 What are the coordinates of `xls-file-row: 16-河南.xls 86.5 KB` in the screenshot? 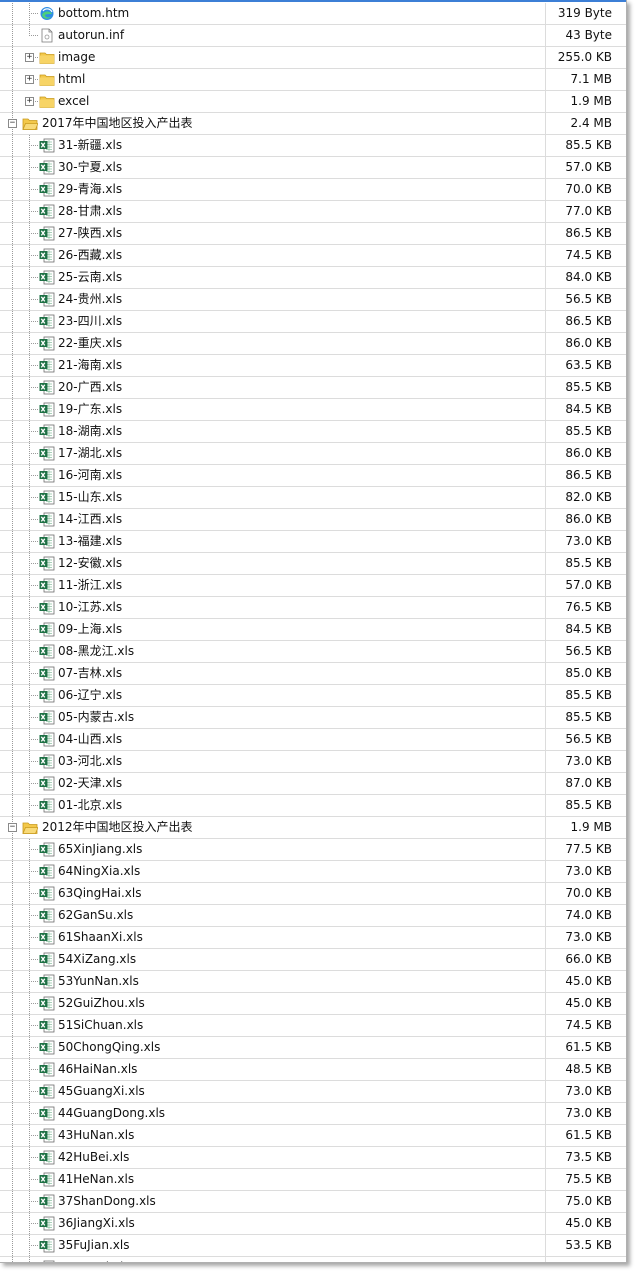 It's located at (313, 476).